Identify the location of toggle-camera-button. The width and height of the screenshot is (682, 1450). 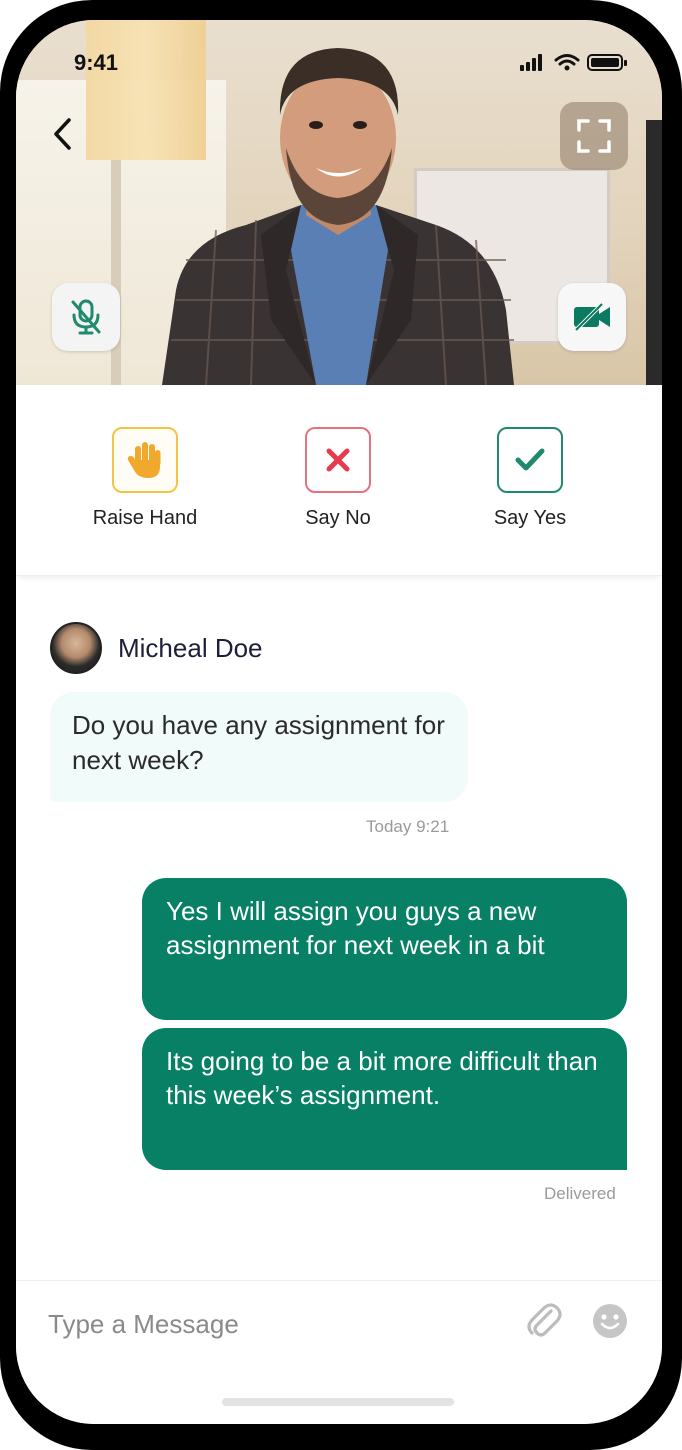
(592, 317).